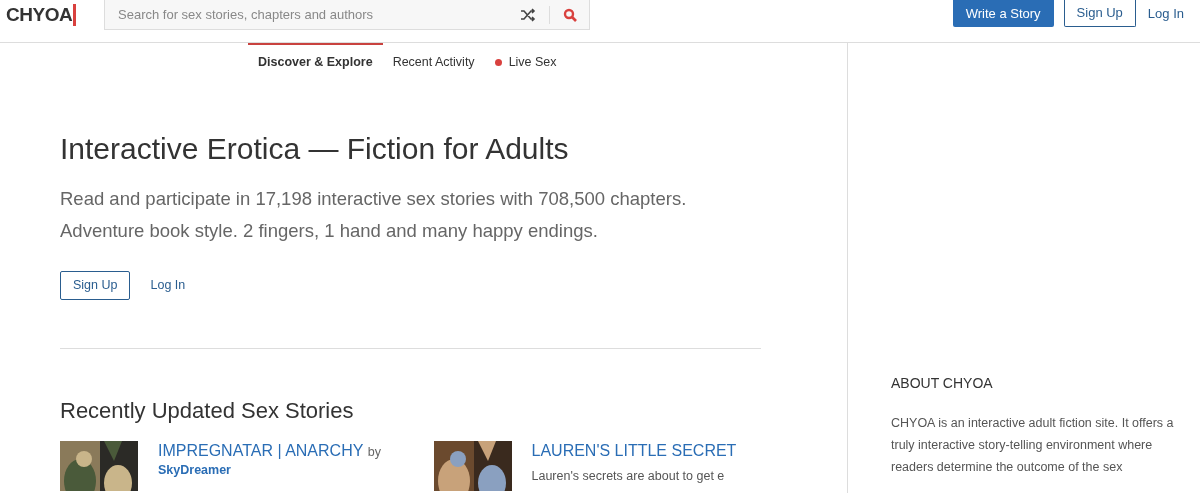  What do you see at coordinates (315, 61) in the screenshot?
I see `nav-tab: Discover & Explore` at bounding box center [315, 61].